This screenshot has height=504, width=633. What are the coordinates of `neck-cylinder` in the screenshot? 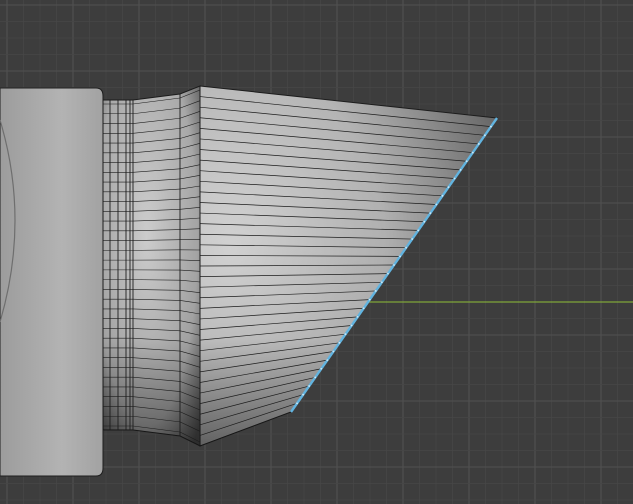 It's located at (151, 266).